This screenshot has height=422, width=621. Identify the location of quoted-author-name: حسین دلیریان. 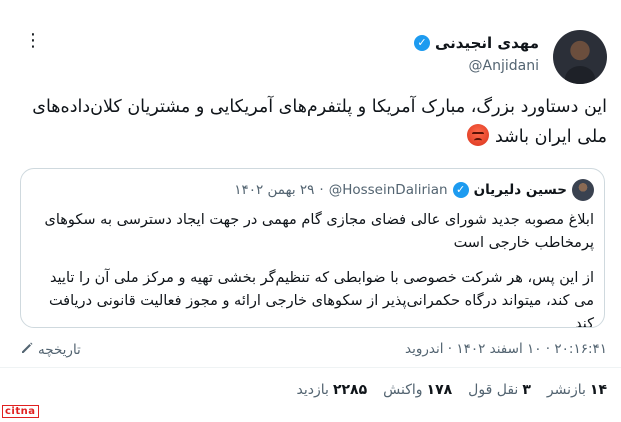
(520, 190).